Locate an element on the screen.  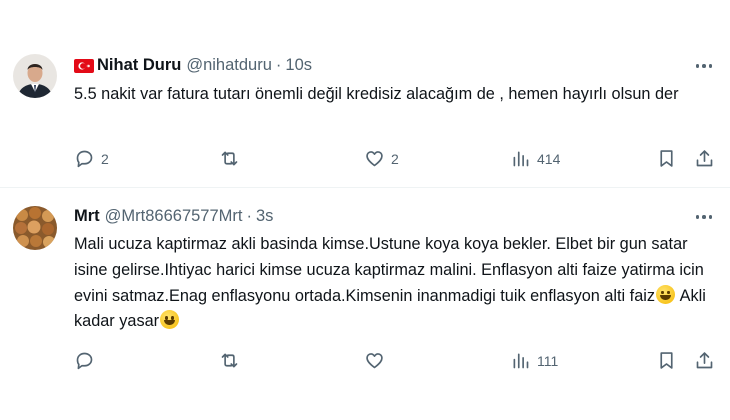
turkey-flag-icon is located at coordinates (84, 65).